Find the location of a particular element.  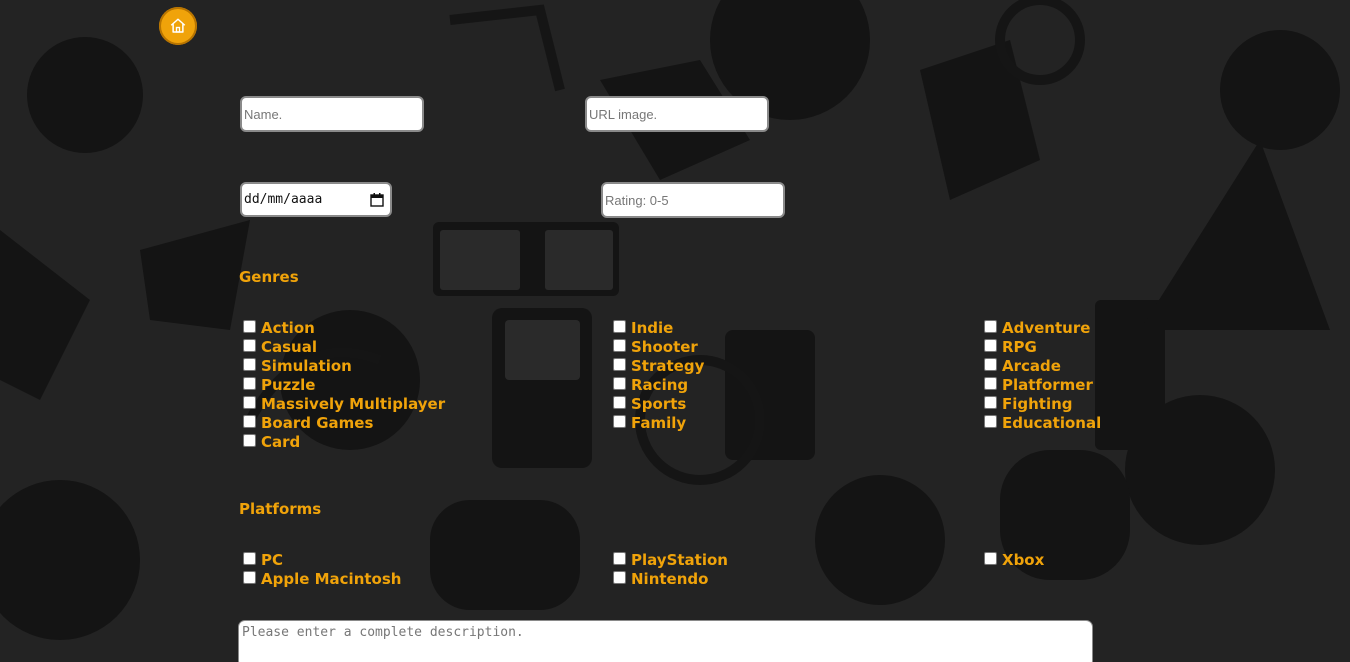

home-button is located at coordinates (178, 26).